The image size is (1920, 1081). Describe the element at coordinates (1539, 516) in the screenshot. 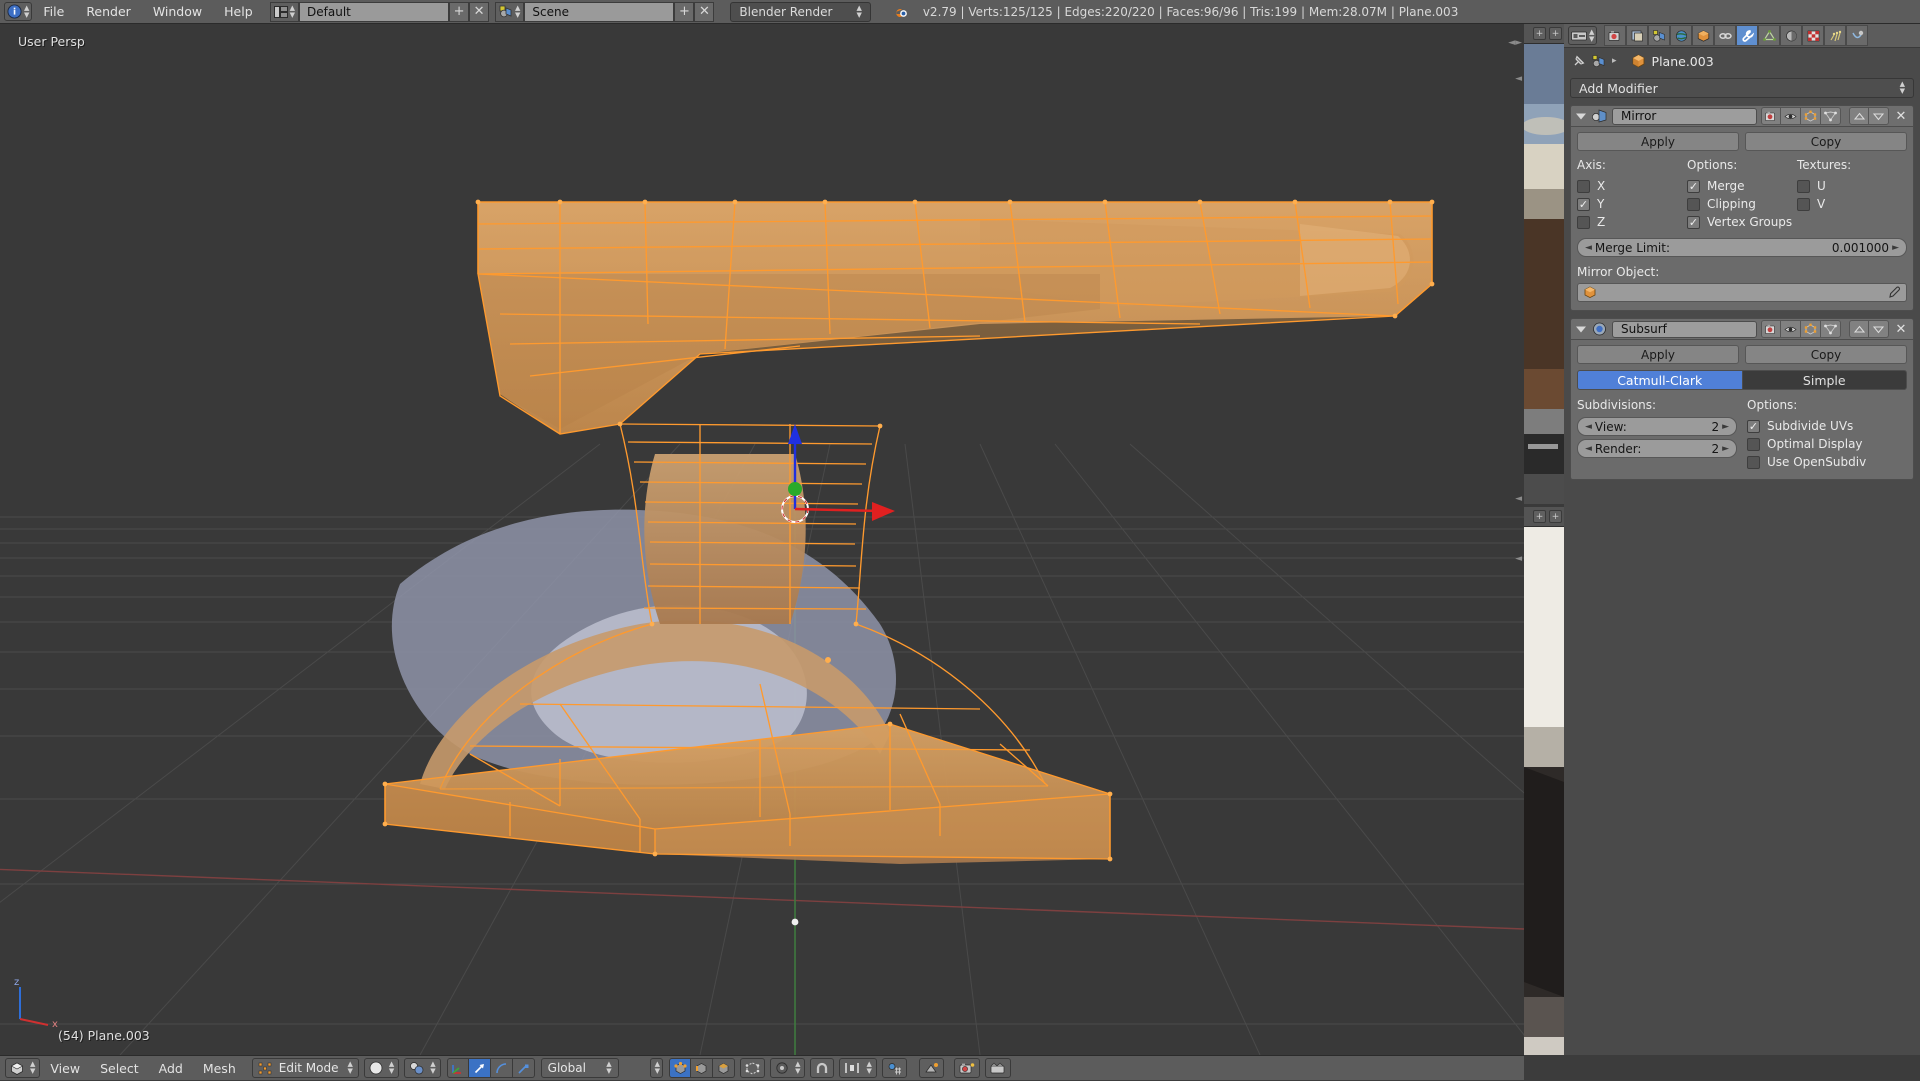

I see `image-add-button-bottom: +` at that location.